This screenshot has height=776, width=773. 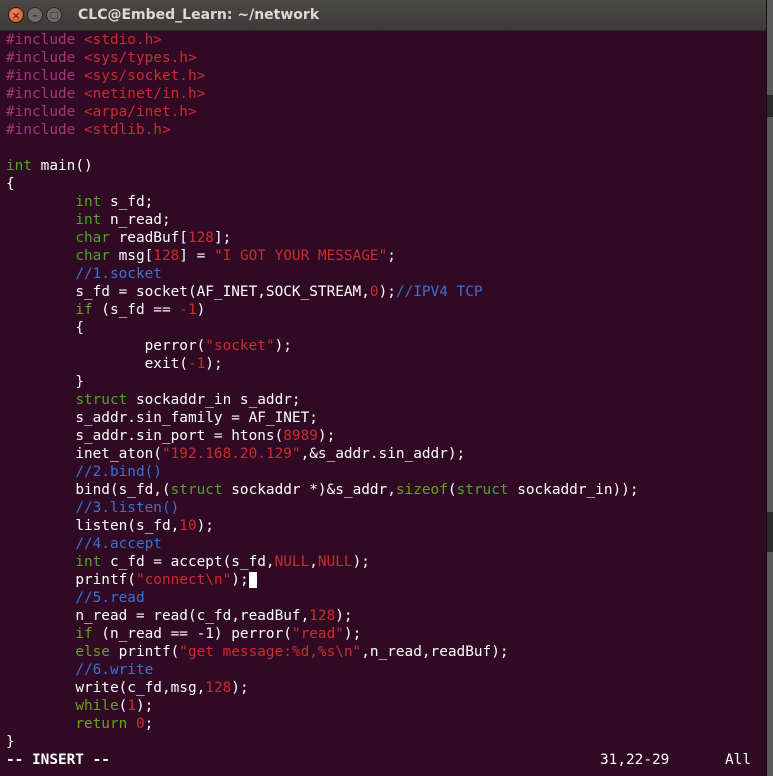 What do you see at coordinates (110, 598) in the screenshot?
I see `code-line: //5.read` at bounding box center [110, 598].